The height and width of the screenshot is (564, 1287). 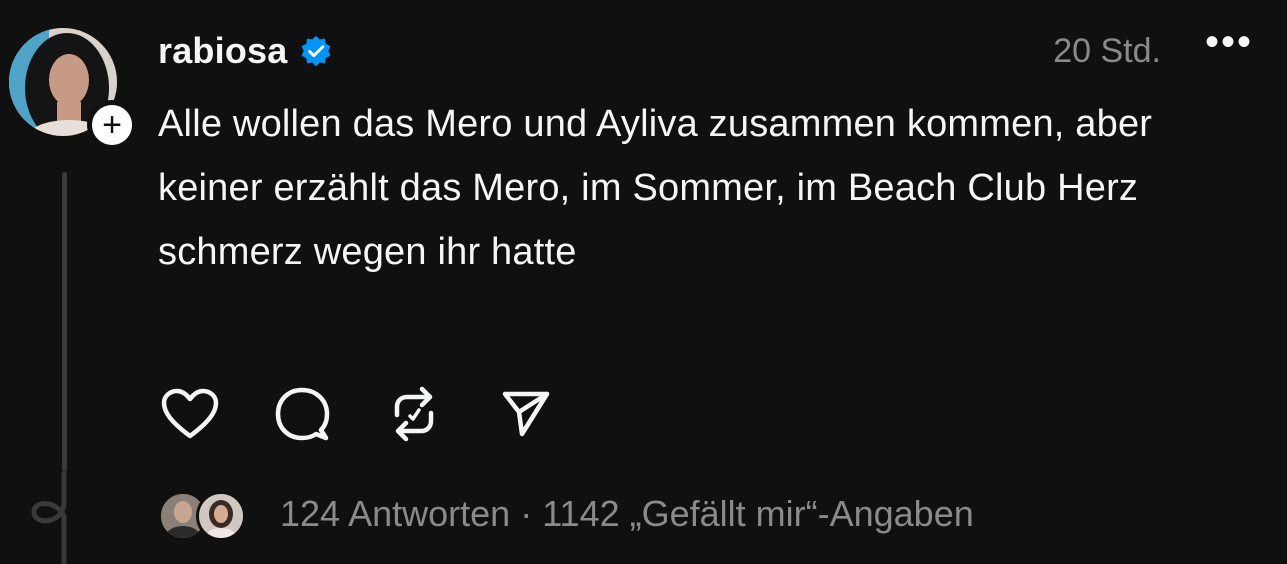 I want to click on repost-button, so click(x=414, y=414).